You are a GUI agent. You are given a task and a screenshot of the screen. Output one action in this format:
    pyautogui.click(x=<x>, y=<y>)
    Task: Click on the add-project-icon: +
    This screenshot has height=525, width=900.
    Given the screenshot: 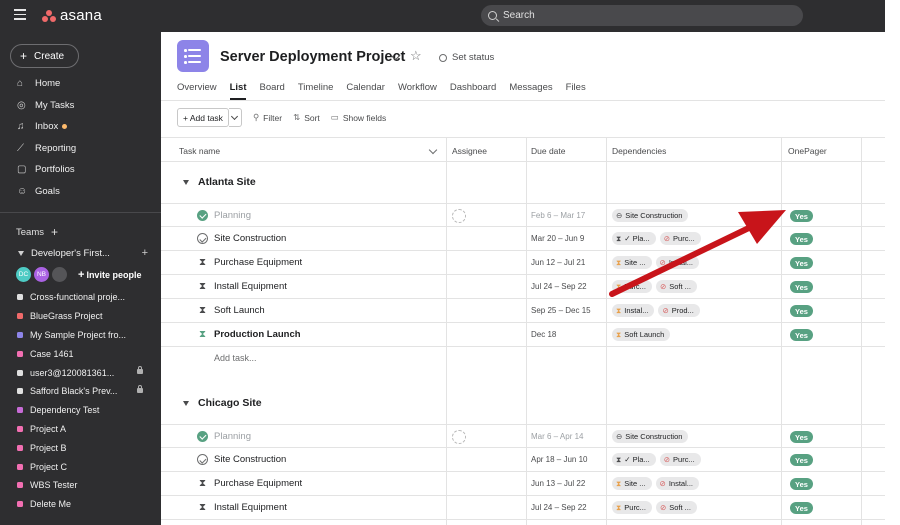 What is the action you would take?
    pyautogui.click(x=145, y=253)
    